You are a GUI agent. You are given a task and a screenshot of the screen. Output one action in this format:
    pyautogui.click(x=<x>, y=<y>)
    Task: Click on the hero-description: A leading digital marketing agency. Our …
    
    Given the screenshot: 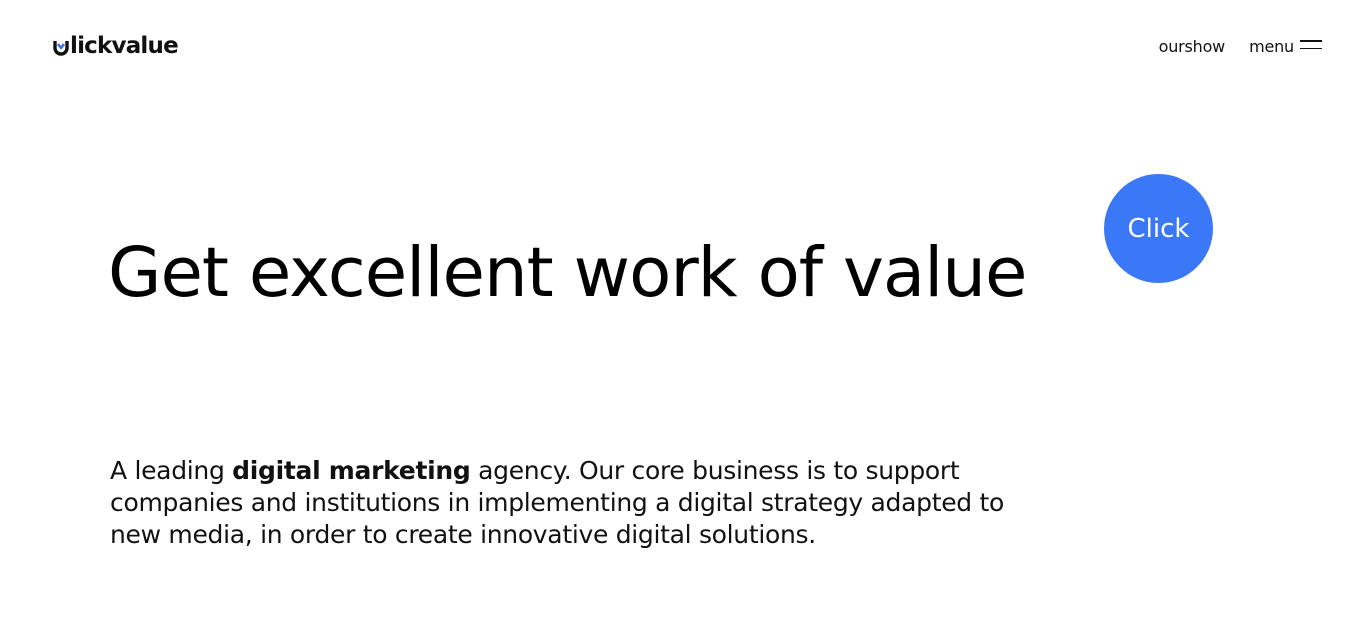 What is the action you would take?
    pyautogui.click(x=560, y=503)
    